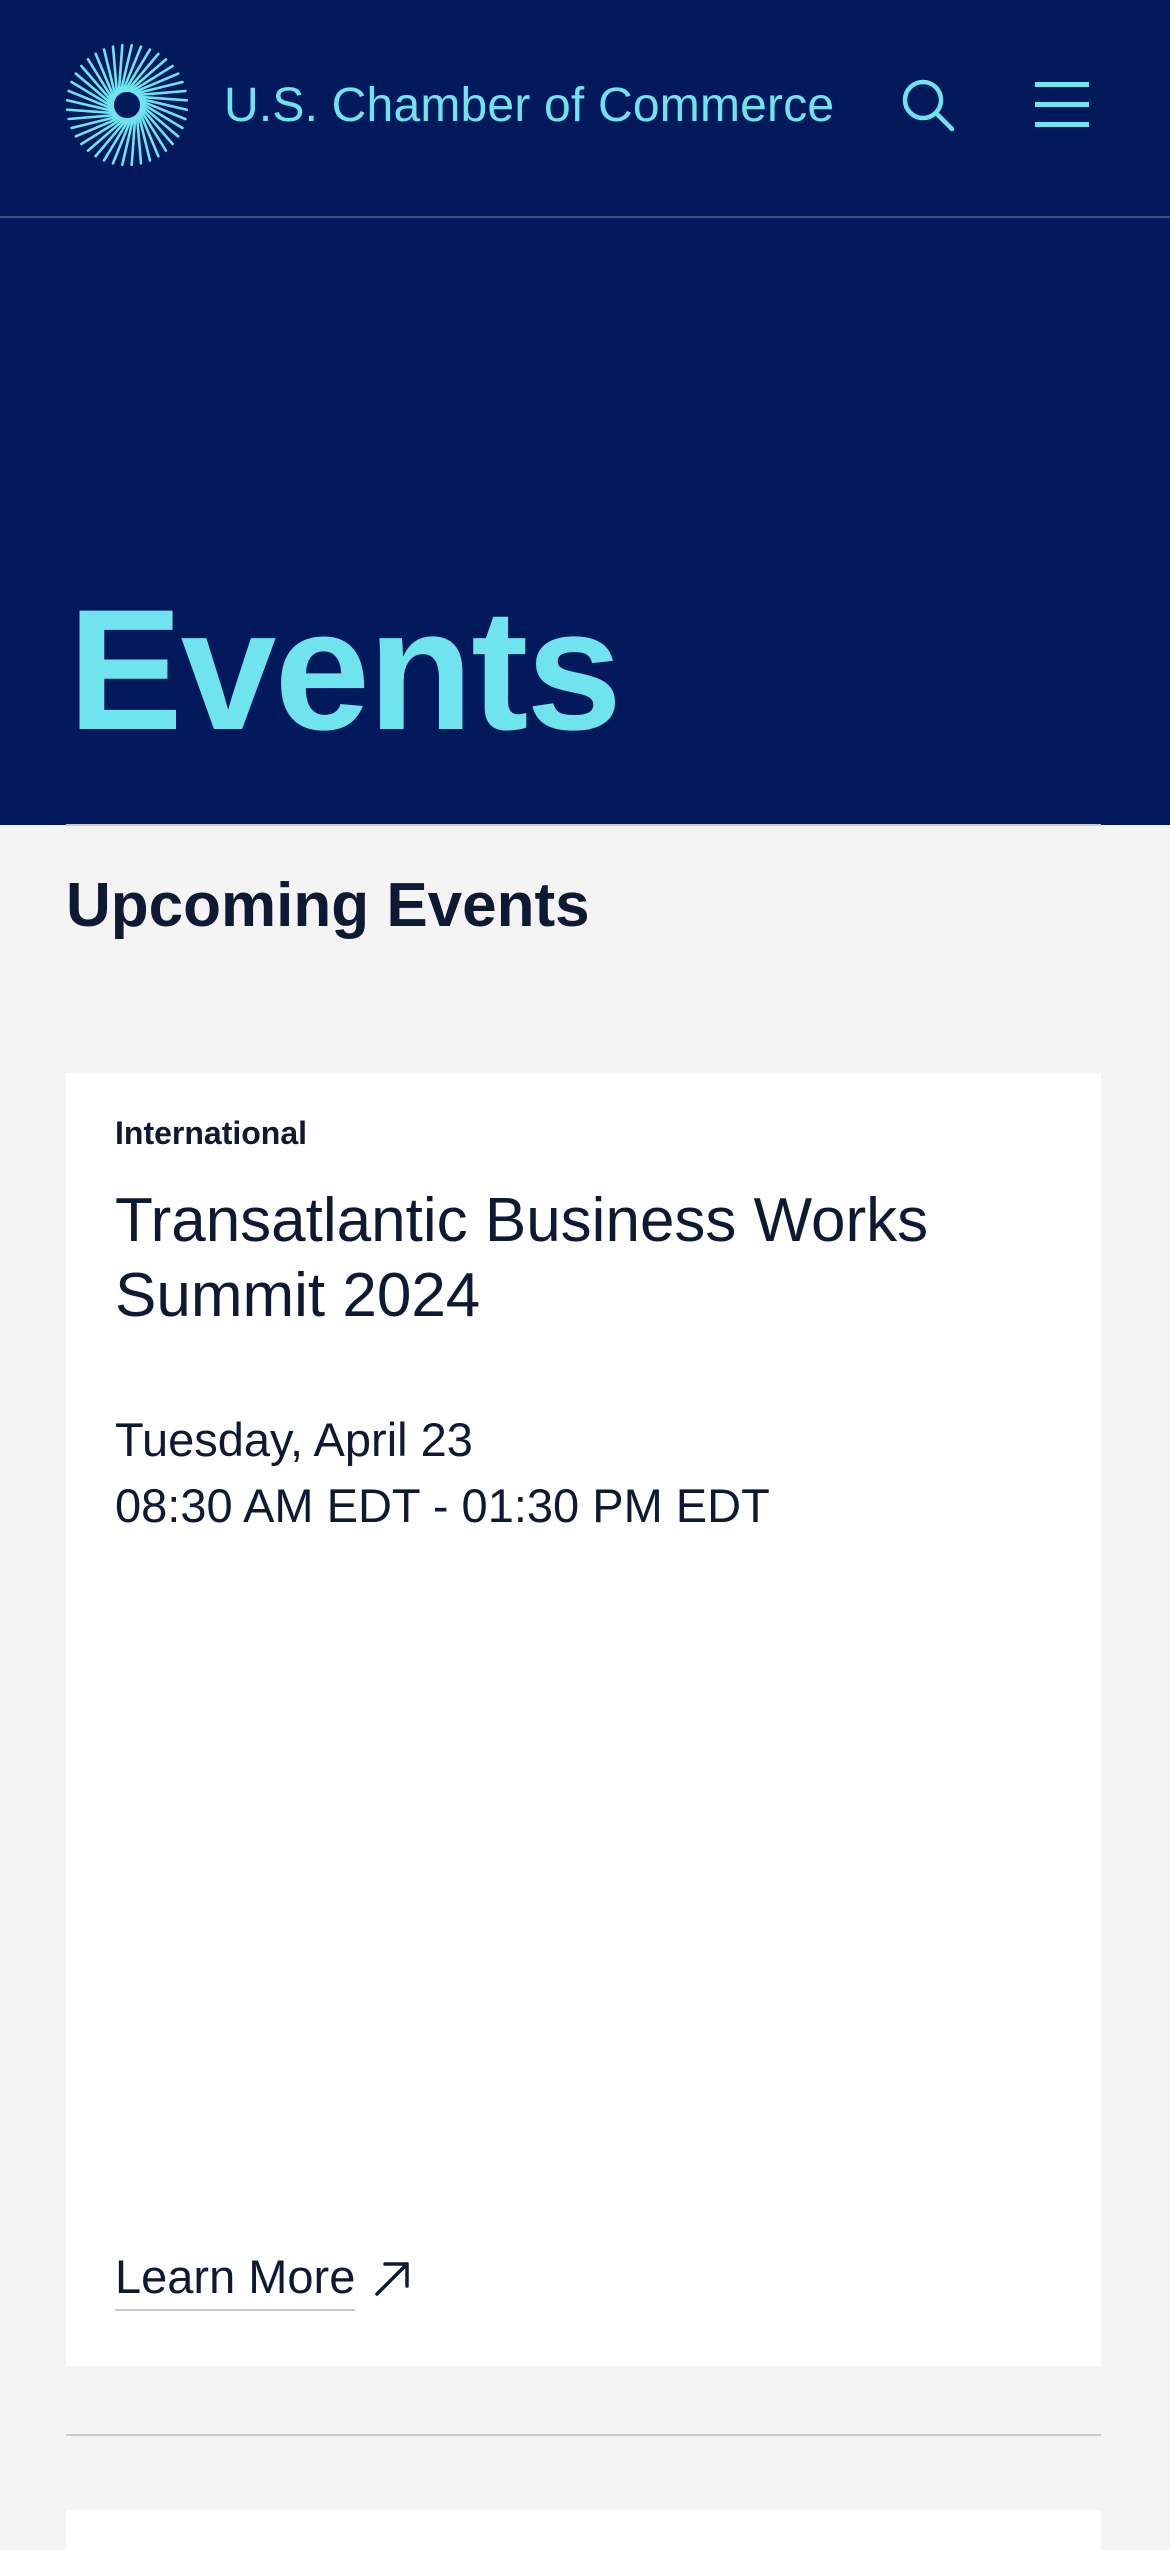 This screenshot has height=2550, width=1170. I want to click on learn-more-link: Learn More, so click(264, 2279).